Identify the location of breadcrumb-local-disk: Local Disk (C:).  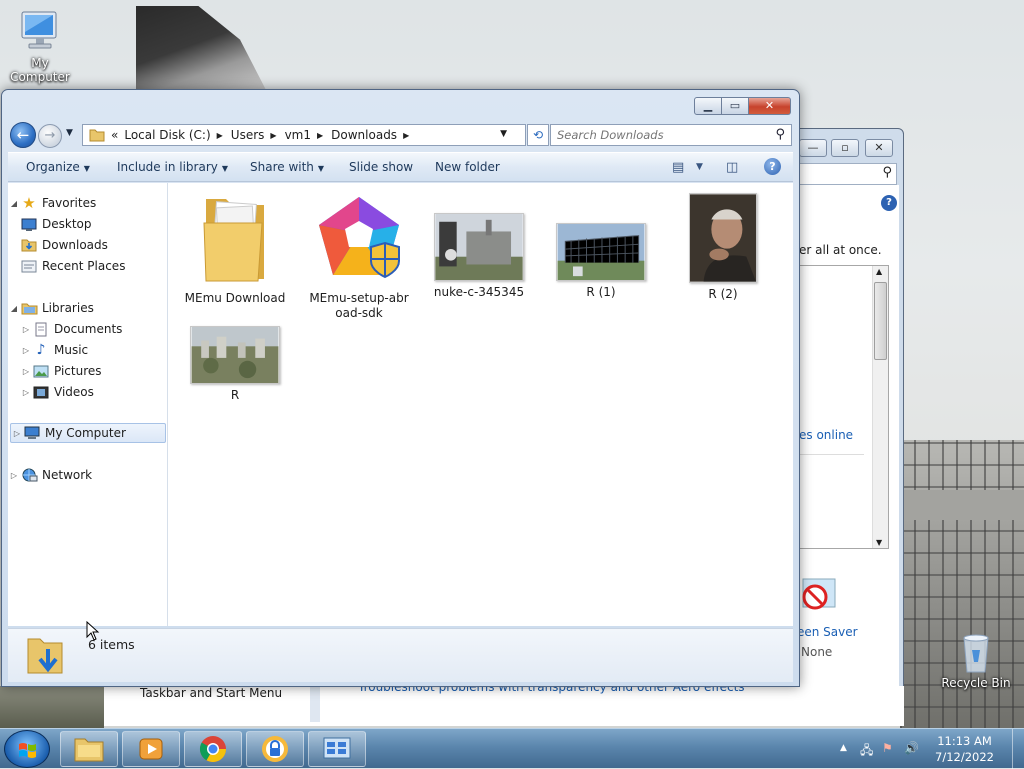
(167, 135).